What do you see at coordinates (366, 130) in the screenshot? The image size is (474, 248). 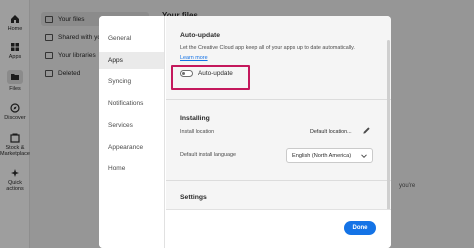 I see `edit-pencil-icon` at bounding box center [366, 130].